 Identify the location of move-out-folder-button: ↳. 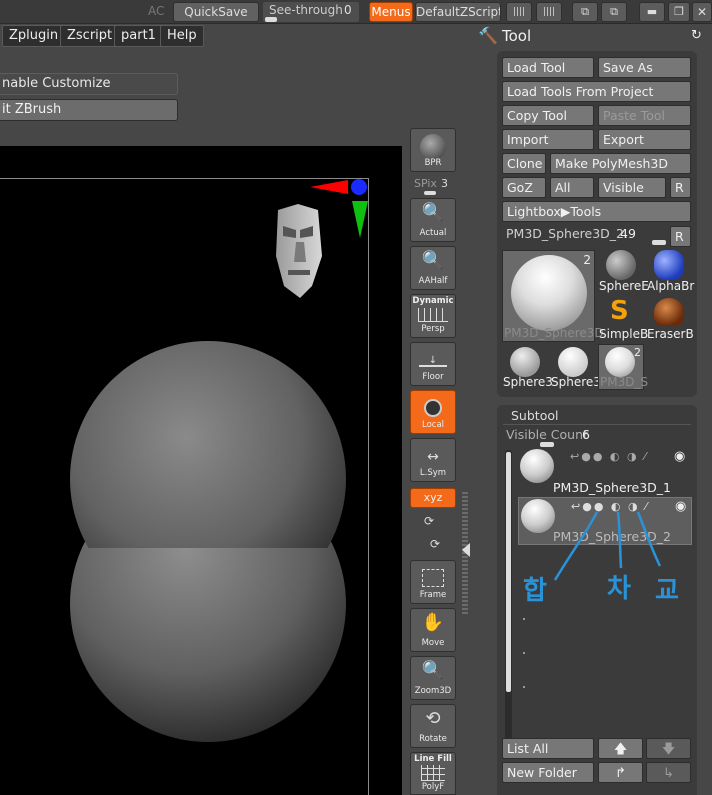
(668, 772).